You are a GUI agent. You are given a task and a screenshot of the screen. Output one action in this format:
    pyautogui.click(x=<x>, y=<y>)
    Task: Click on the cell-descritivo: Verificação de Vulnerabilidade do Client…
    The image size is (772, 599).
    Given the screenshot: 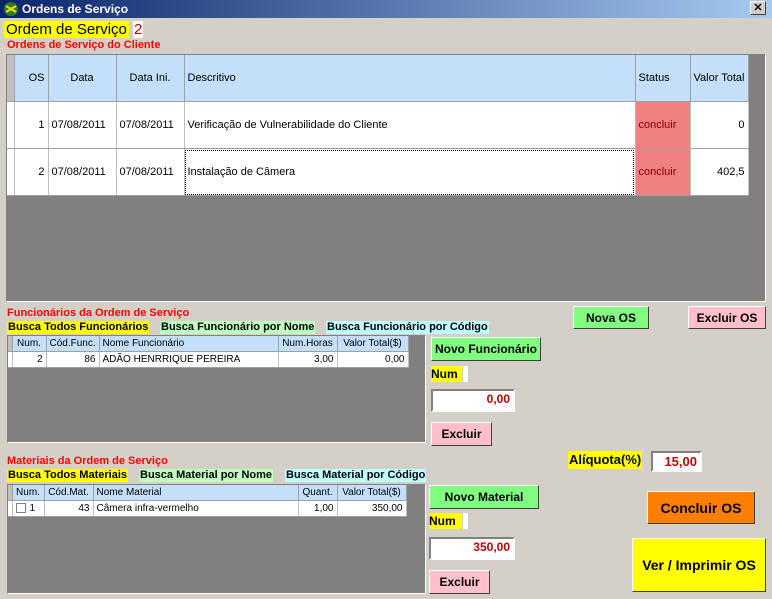 What is the action you would take?
    pyautogui.click(x=410, y=125)
    